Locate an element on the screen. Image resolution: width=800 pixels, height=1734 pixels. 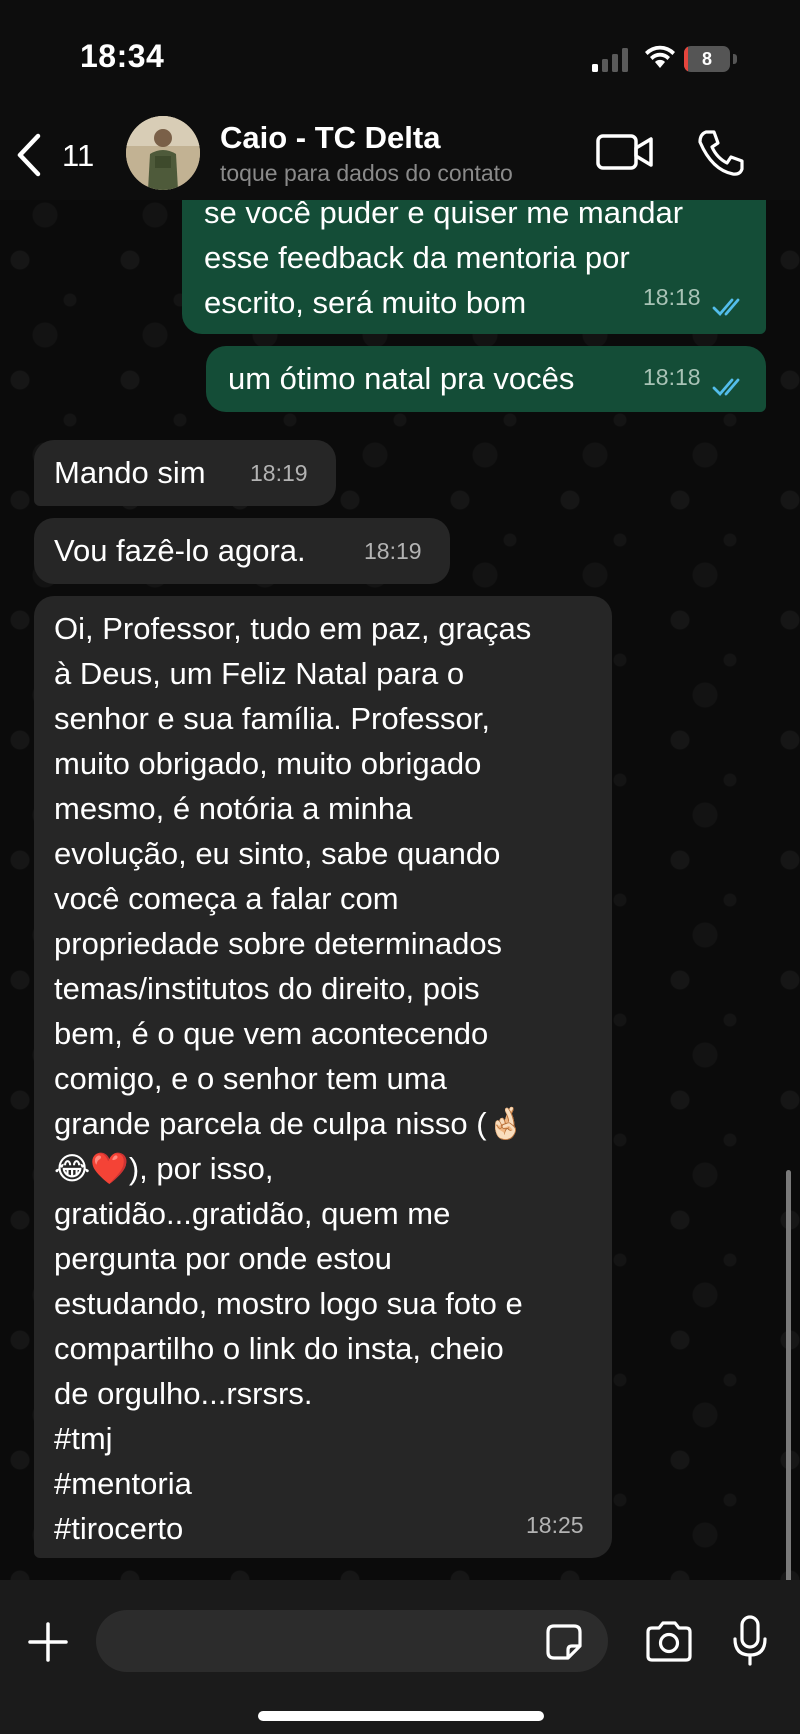
contact-subtitle: toque para dados do contato is located at coordinates (366, 173).